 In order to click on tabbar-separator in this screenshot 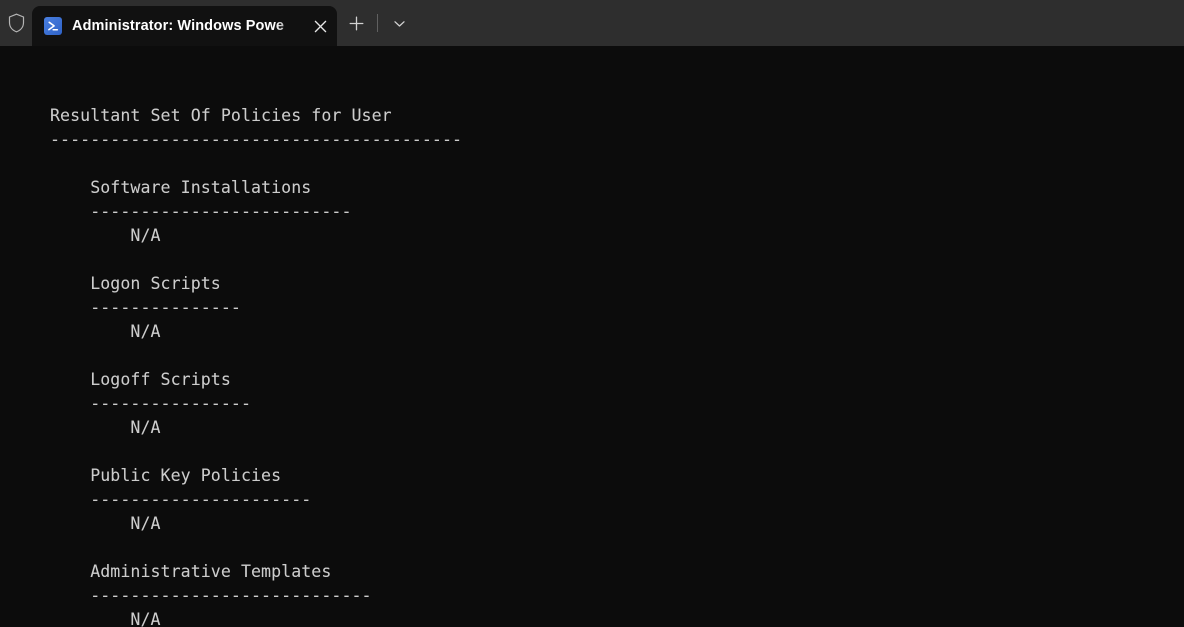, I will do `click(377, 23)`.